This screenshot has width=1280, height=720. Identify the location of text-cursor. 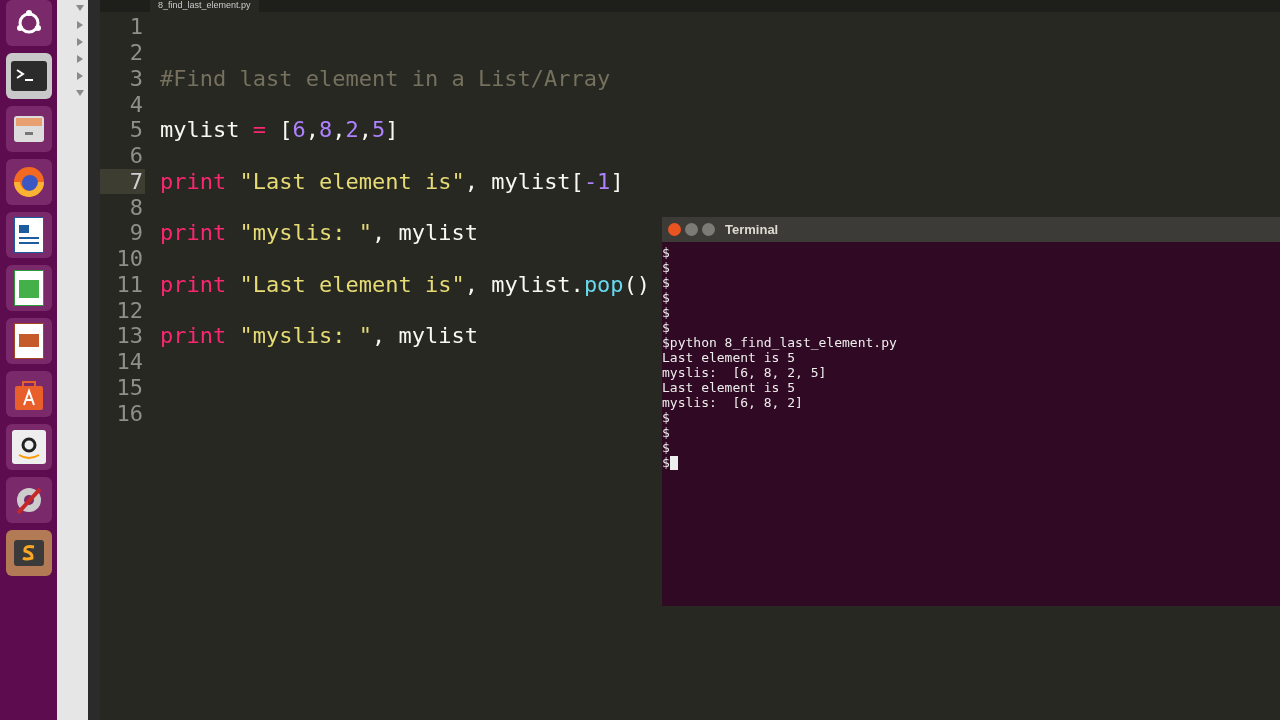
(673, 462).